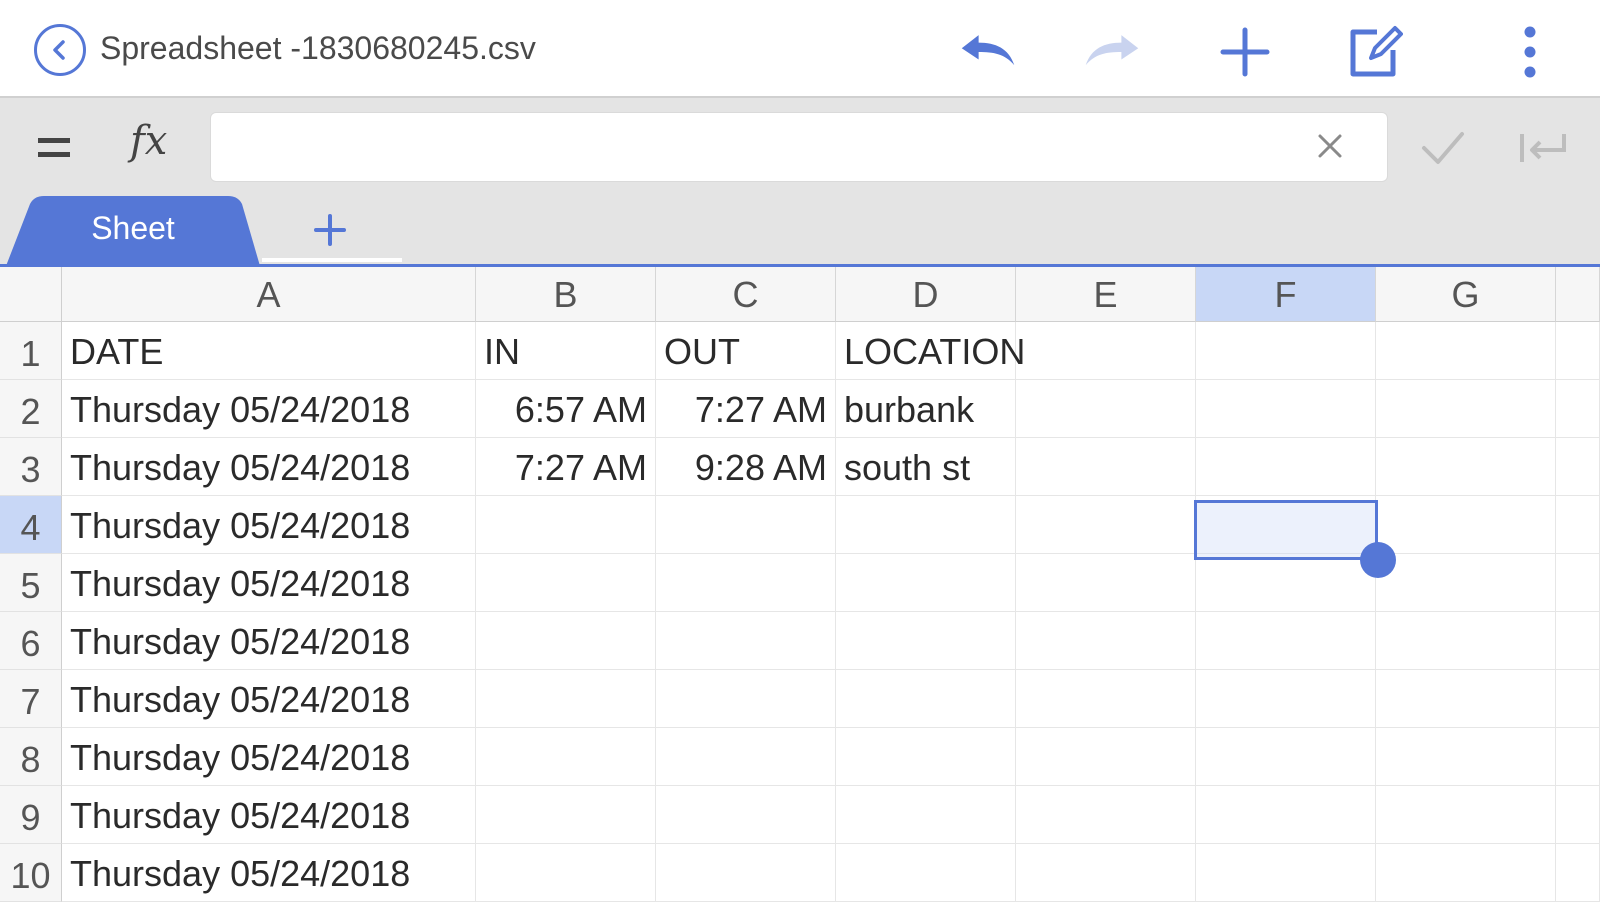  I want to click on column-header-e: E, so click(1106, 294).